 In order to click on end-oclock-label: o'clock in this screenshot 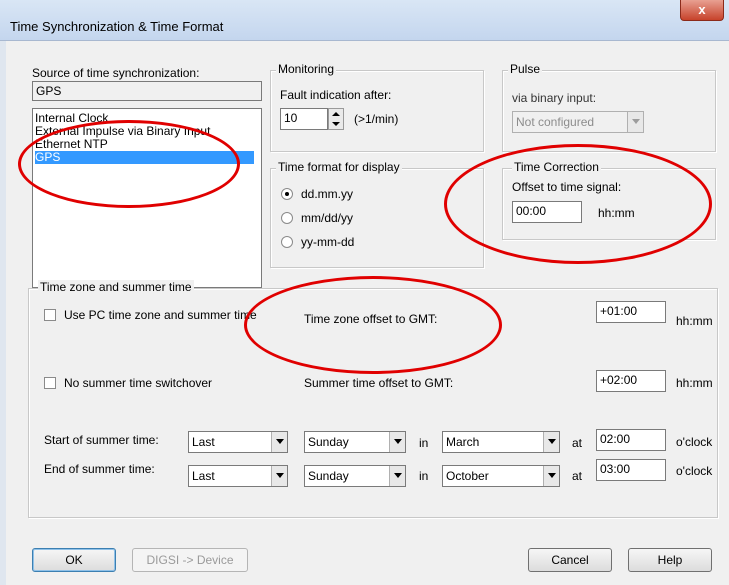, I will do `click(694, 471)`.